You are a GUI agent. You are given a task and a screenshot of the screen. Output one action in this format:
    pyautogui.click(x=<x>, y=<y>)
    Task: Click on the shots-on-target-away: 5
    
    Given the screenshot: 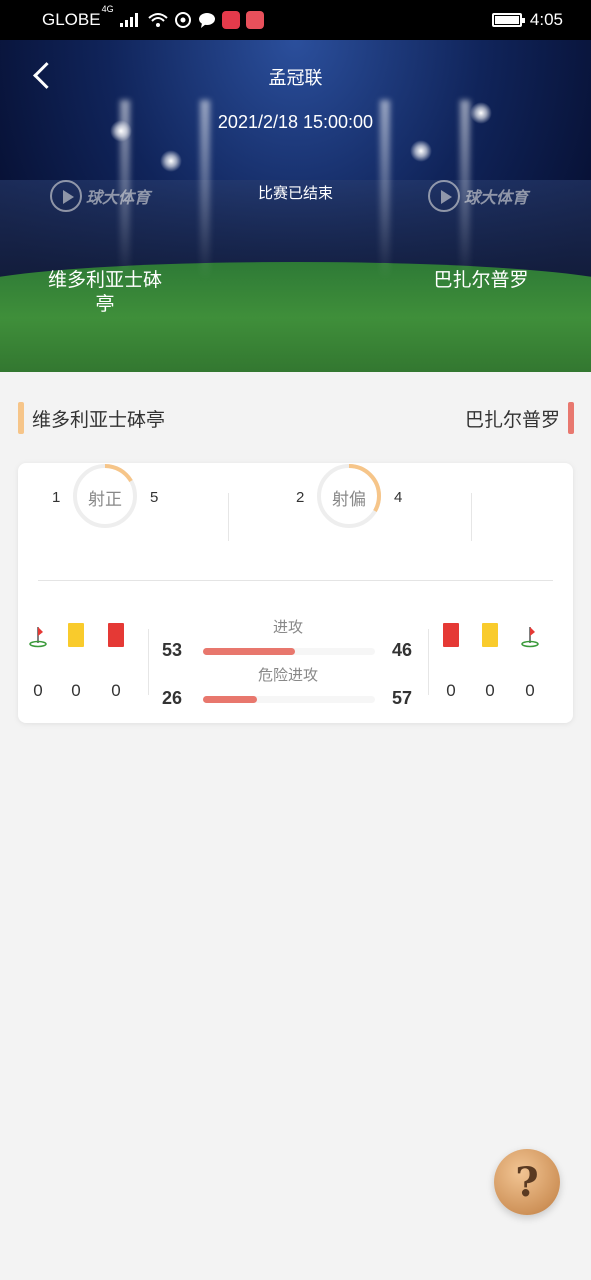 What is the action you would take?
    pyautogui.click(x=154, y=497)
    